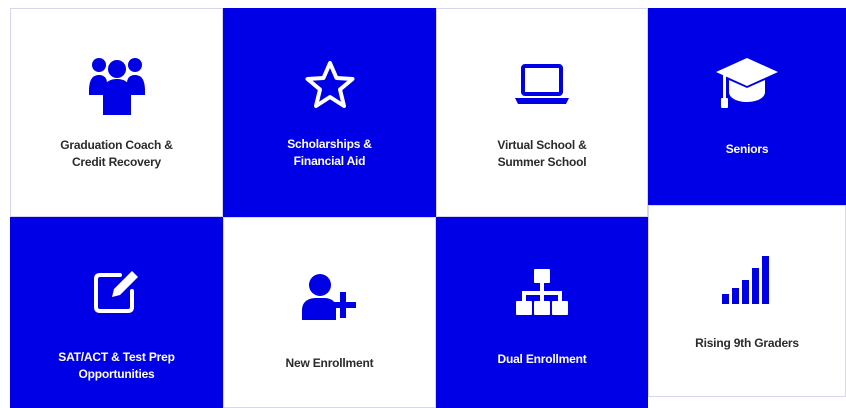  Describe the element at coordinates (542, 145) in the screenshot. I see `tile-label-line: Virtual School &` at that location.